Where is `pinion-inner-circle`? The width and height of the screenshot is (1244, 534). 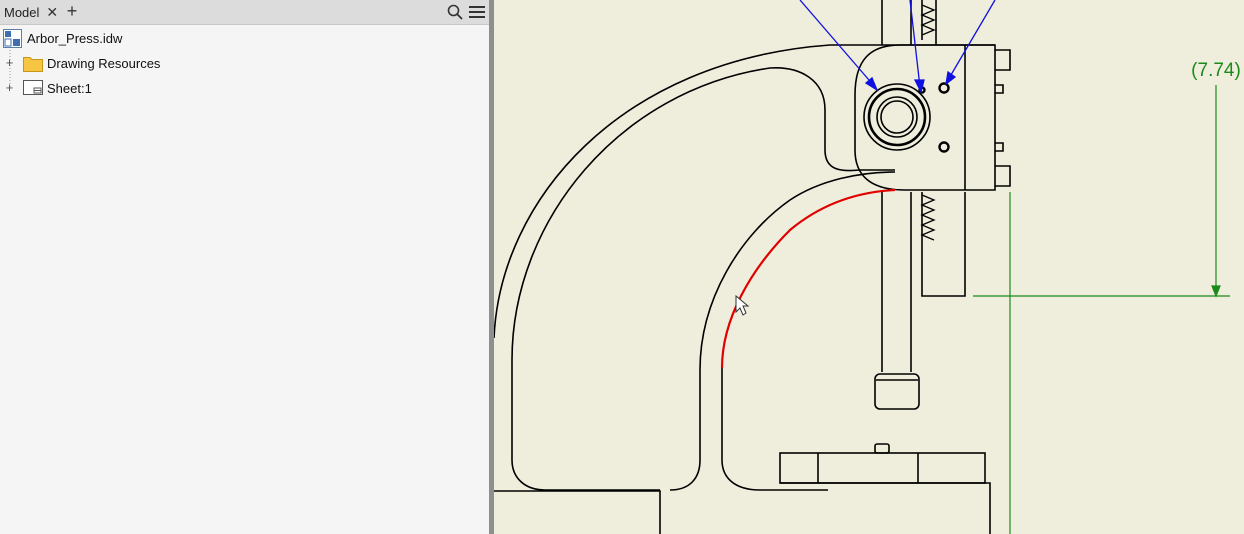 pinion-inner-circle is located at coordinates (897, 117).